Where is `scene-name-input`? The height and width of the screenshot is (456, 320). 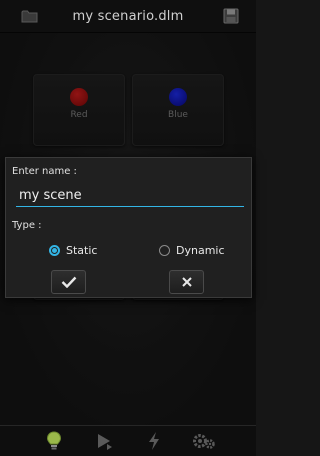 scene-name-input is located at coordinates (130, 196).